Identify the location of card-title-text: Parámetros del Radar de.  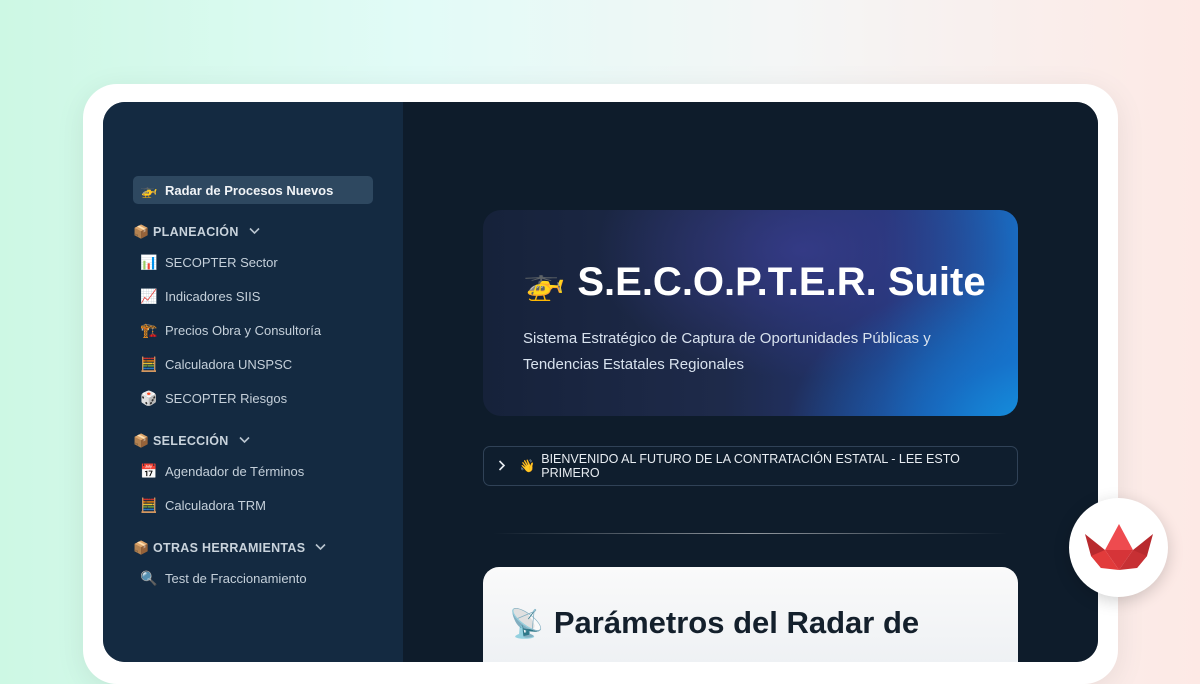
(736, 622).